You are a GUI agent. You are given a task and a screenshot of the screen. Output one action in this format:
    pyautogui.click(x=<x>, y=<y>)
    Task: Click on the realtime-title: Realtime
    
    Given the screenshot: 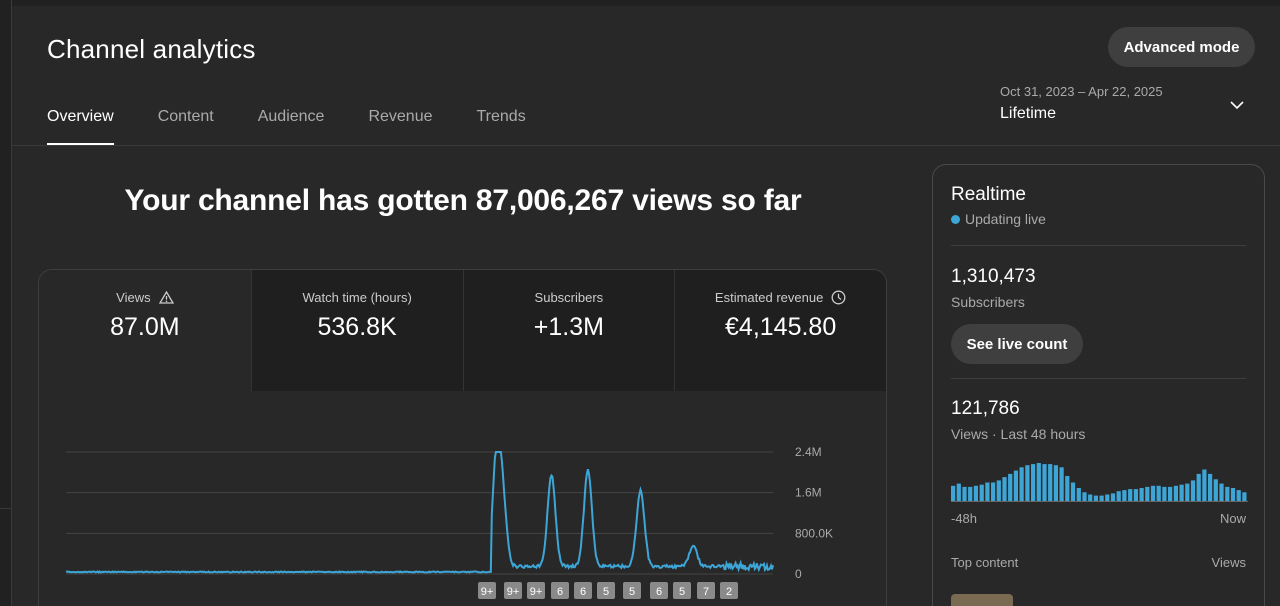 What is the action you would take?
    pyautogui.click(x=988, y=195)
    